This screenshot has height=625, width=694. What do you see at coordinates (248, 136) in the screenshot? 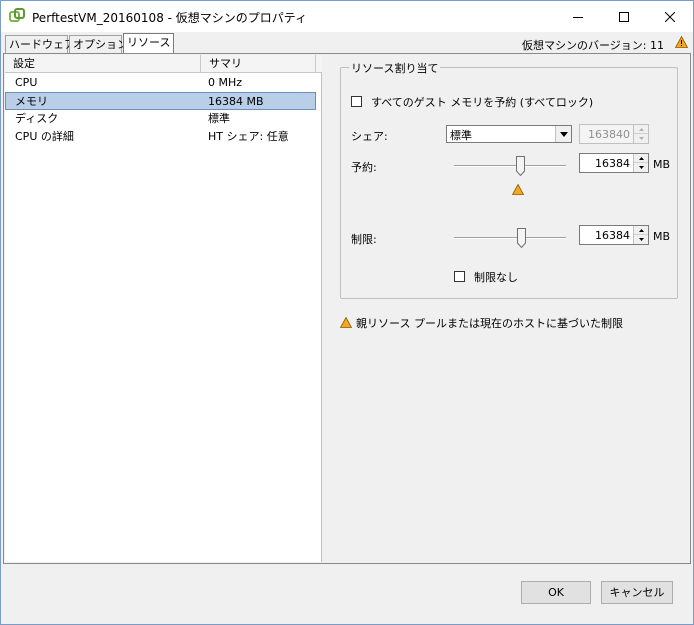
I see `row-summary: HT シェア: 任意` at bounding box center [248, 136].